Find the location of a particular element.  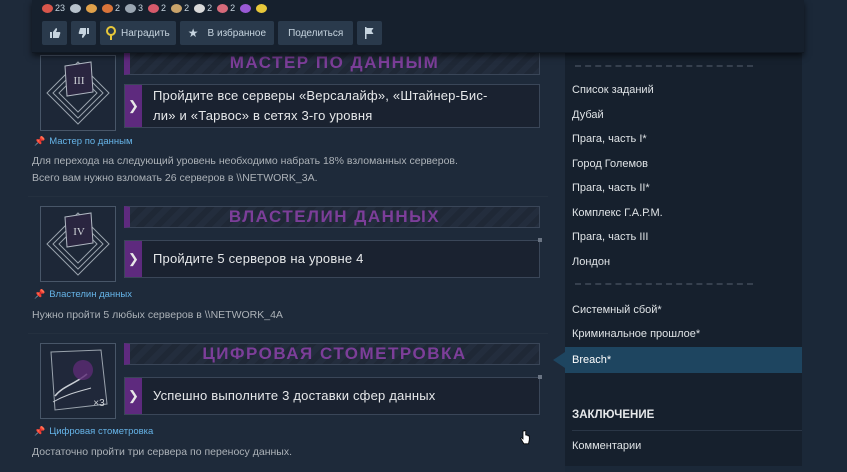

report-button is located at coordinates (370, 33).